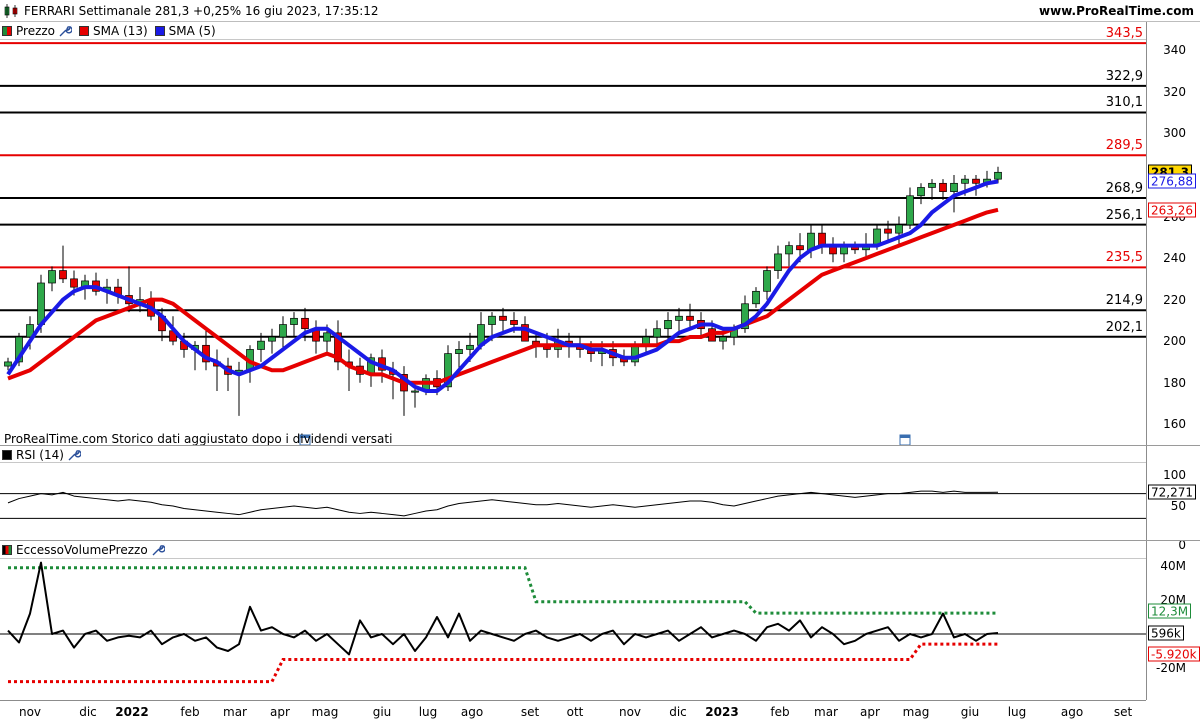 The image size is (1200, 720). Describe the element at coordinates (826, 712) in the screenshot. I see `x-tick-label: mar` at that location.